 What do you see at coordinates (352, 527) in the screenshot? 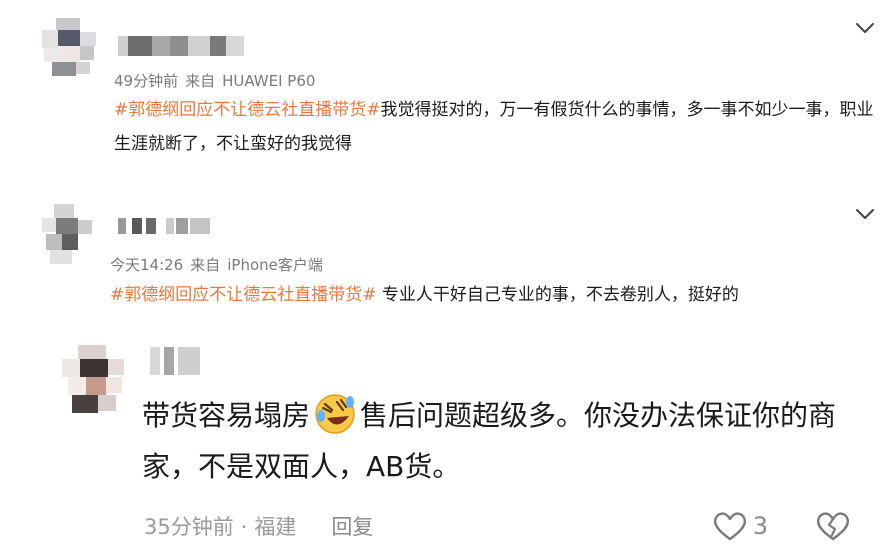
I see `reply-button: 回复` at bounding box center [352, 527].